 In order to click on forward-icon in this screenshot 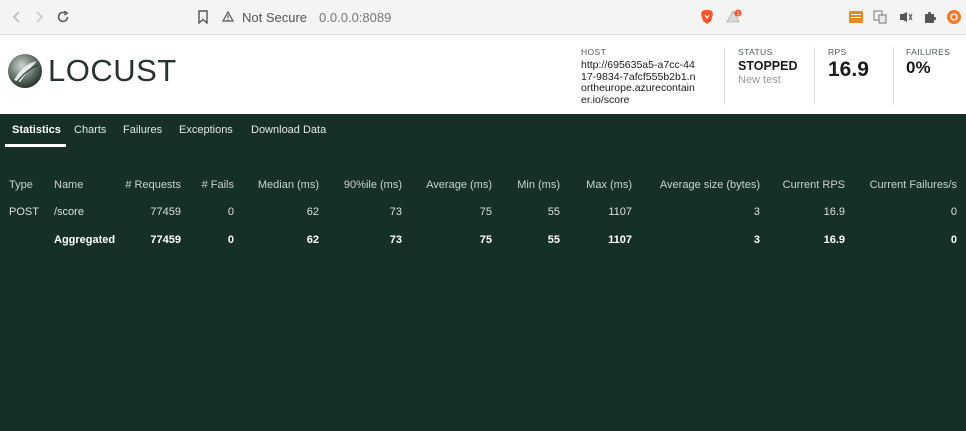, I will do `click(39, 17)`.